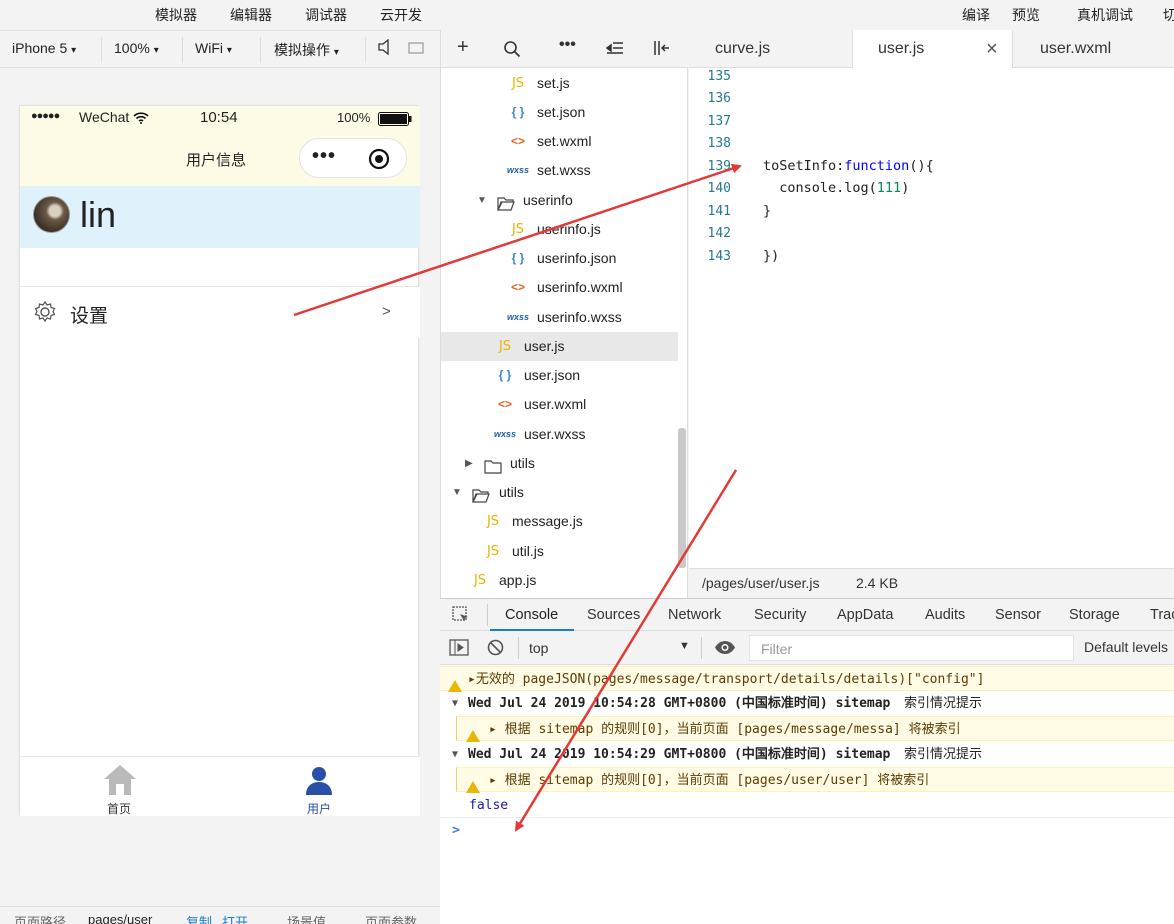  Describe the element at coordinates (213, 48) in the screenshot. I see `network-select: WiFi ▾` at that location.